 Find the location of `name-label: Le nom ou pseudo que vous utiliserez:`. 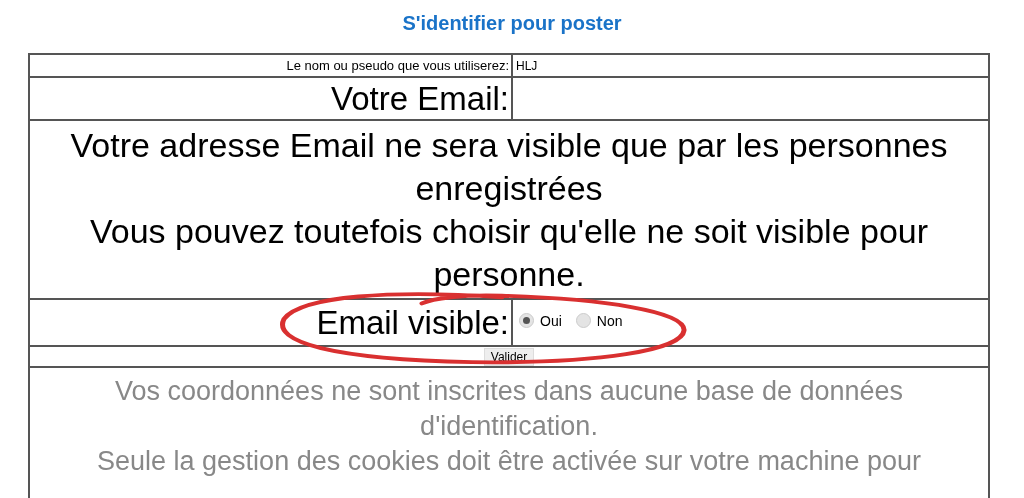

name-label: Le nom ou pseudo que vous utiliserez: is located at coordinates (397, 65).